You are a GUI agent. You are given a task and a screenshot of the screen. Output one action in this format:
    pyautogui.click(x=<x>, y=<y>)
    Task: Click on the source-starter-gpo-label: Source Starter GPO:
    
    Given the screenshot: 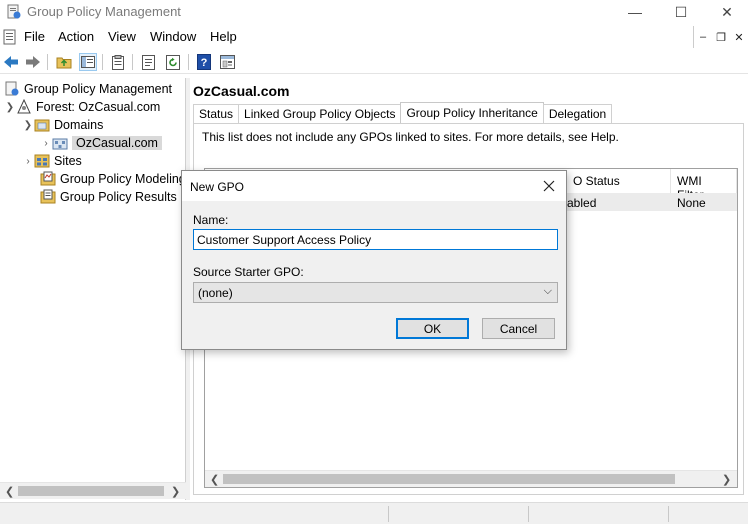 What is the action you would take?
    pyautogui.click(x=248, y=272)
    